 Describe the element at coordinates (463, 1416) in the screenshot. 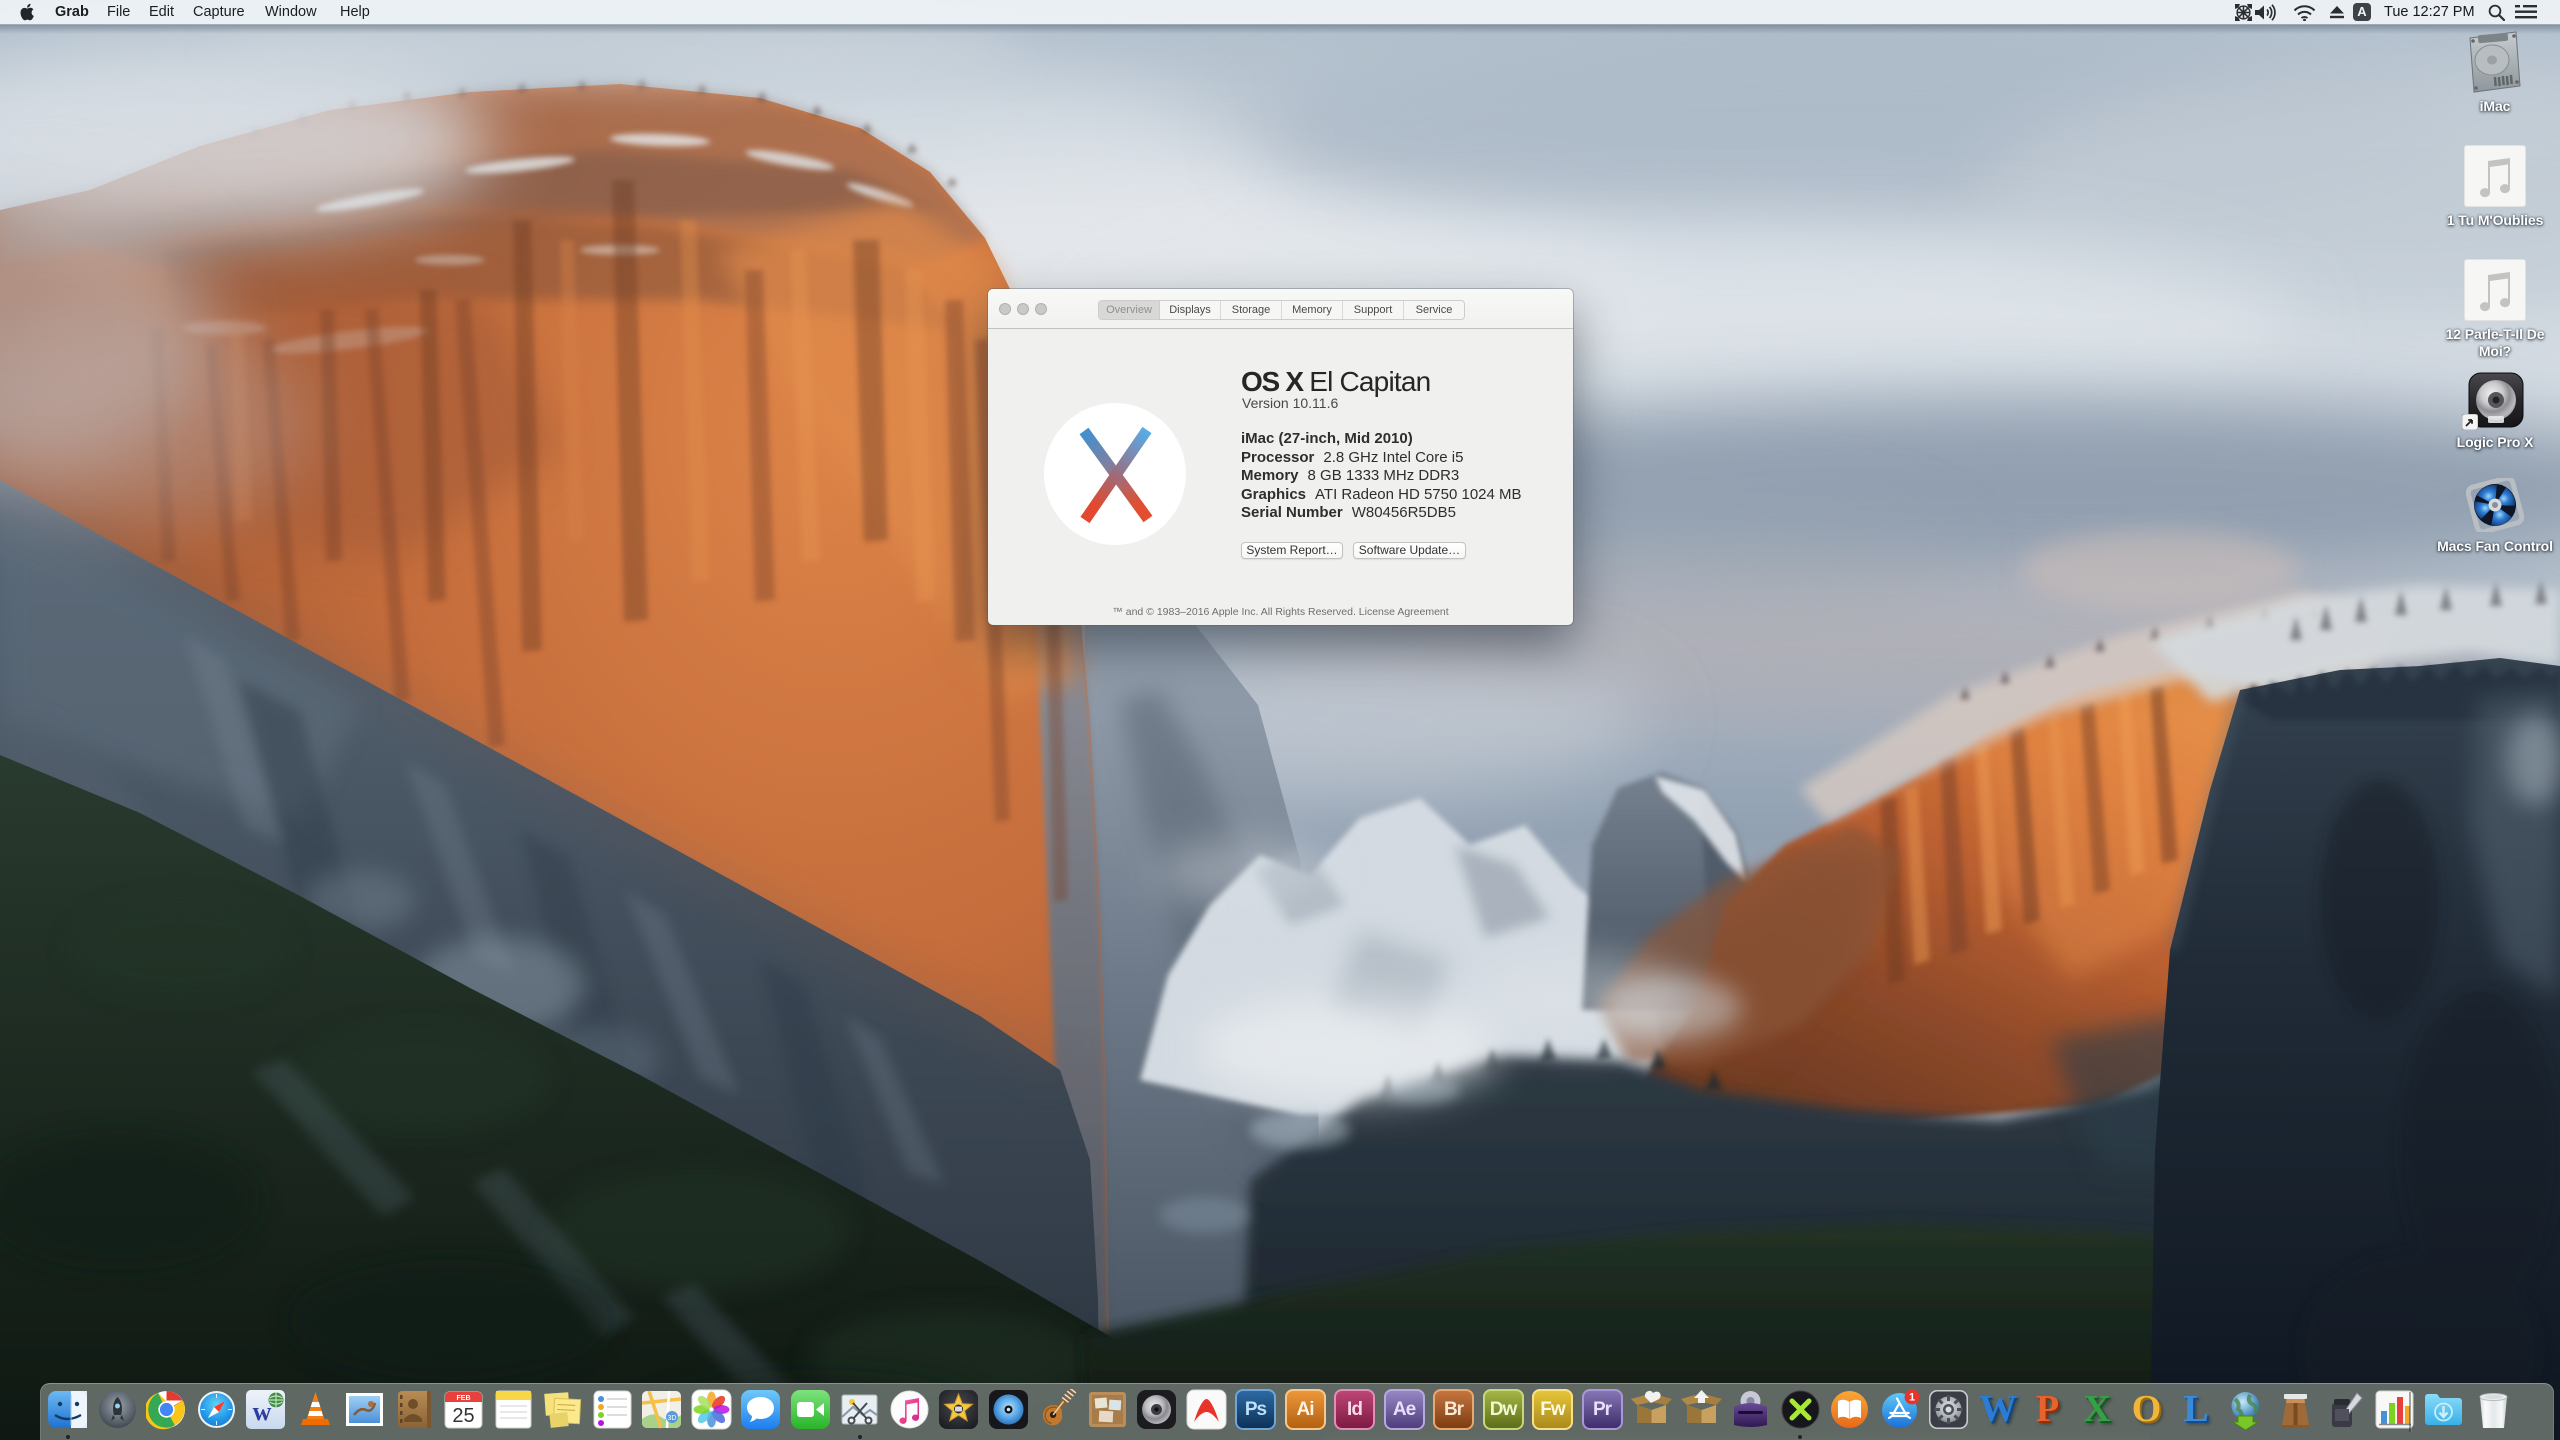

I see `svg-text: 25` at that location.